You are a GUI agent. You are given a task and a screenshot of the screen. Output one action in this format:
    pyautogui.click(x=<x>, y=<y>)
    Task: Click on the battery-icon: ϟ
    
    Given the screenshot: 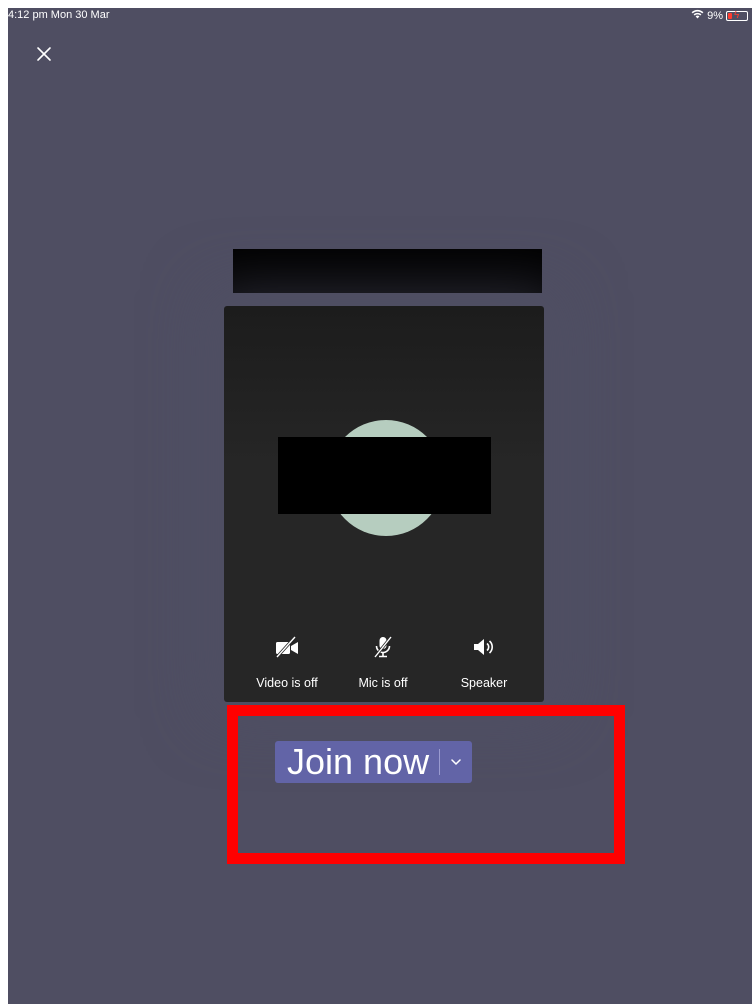 What is the action you would take?
    pyautogui.click(x=737, y=15)
    